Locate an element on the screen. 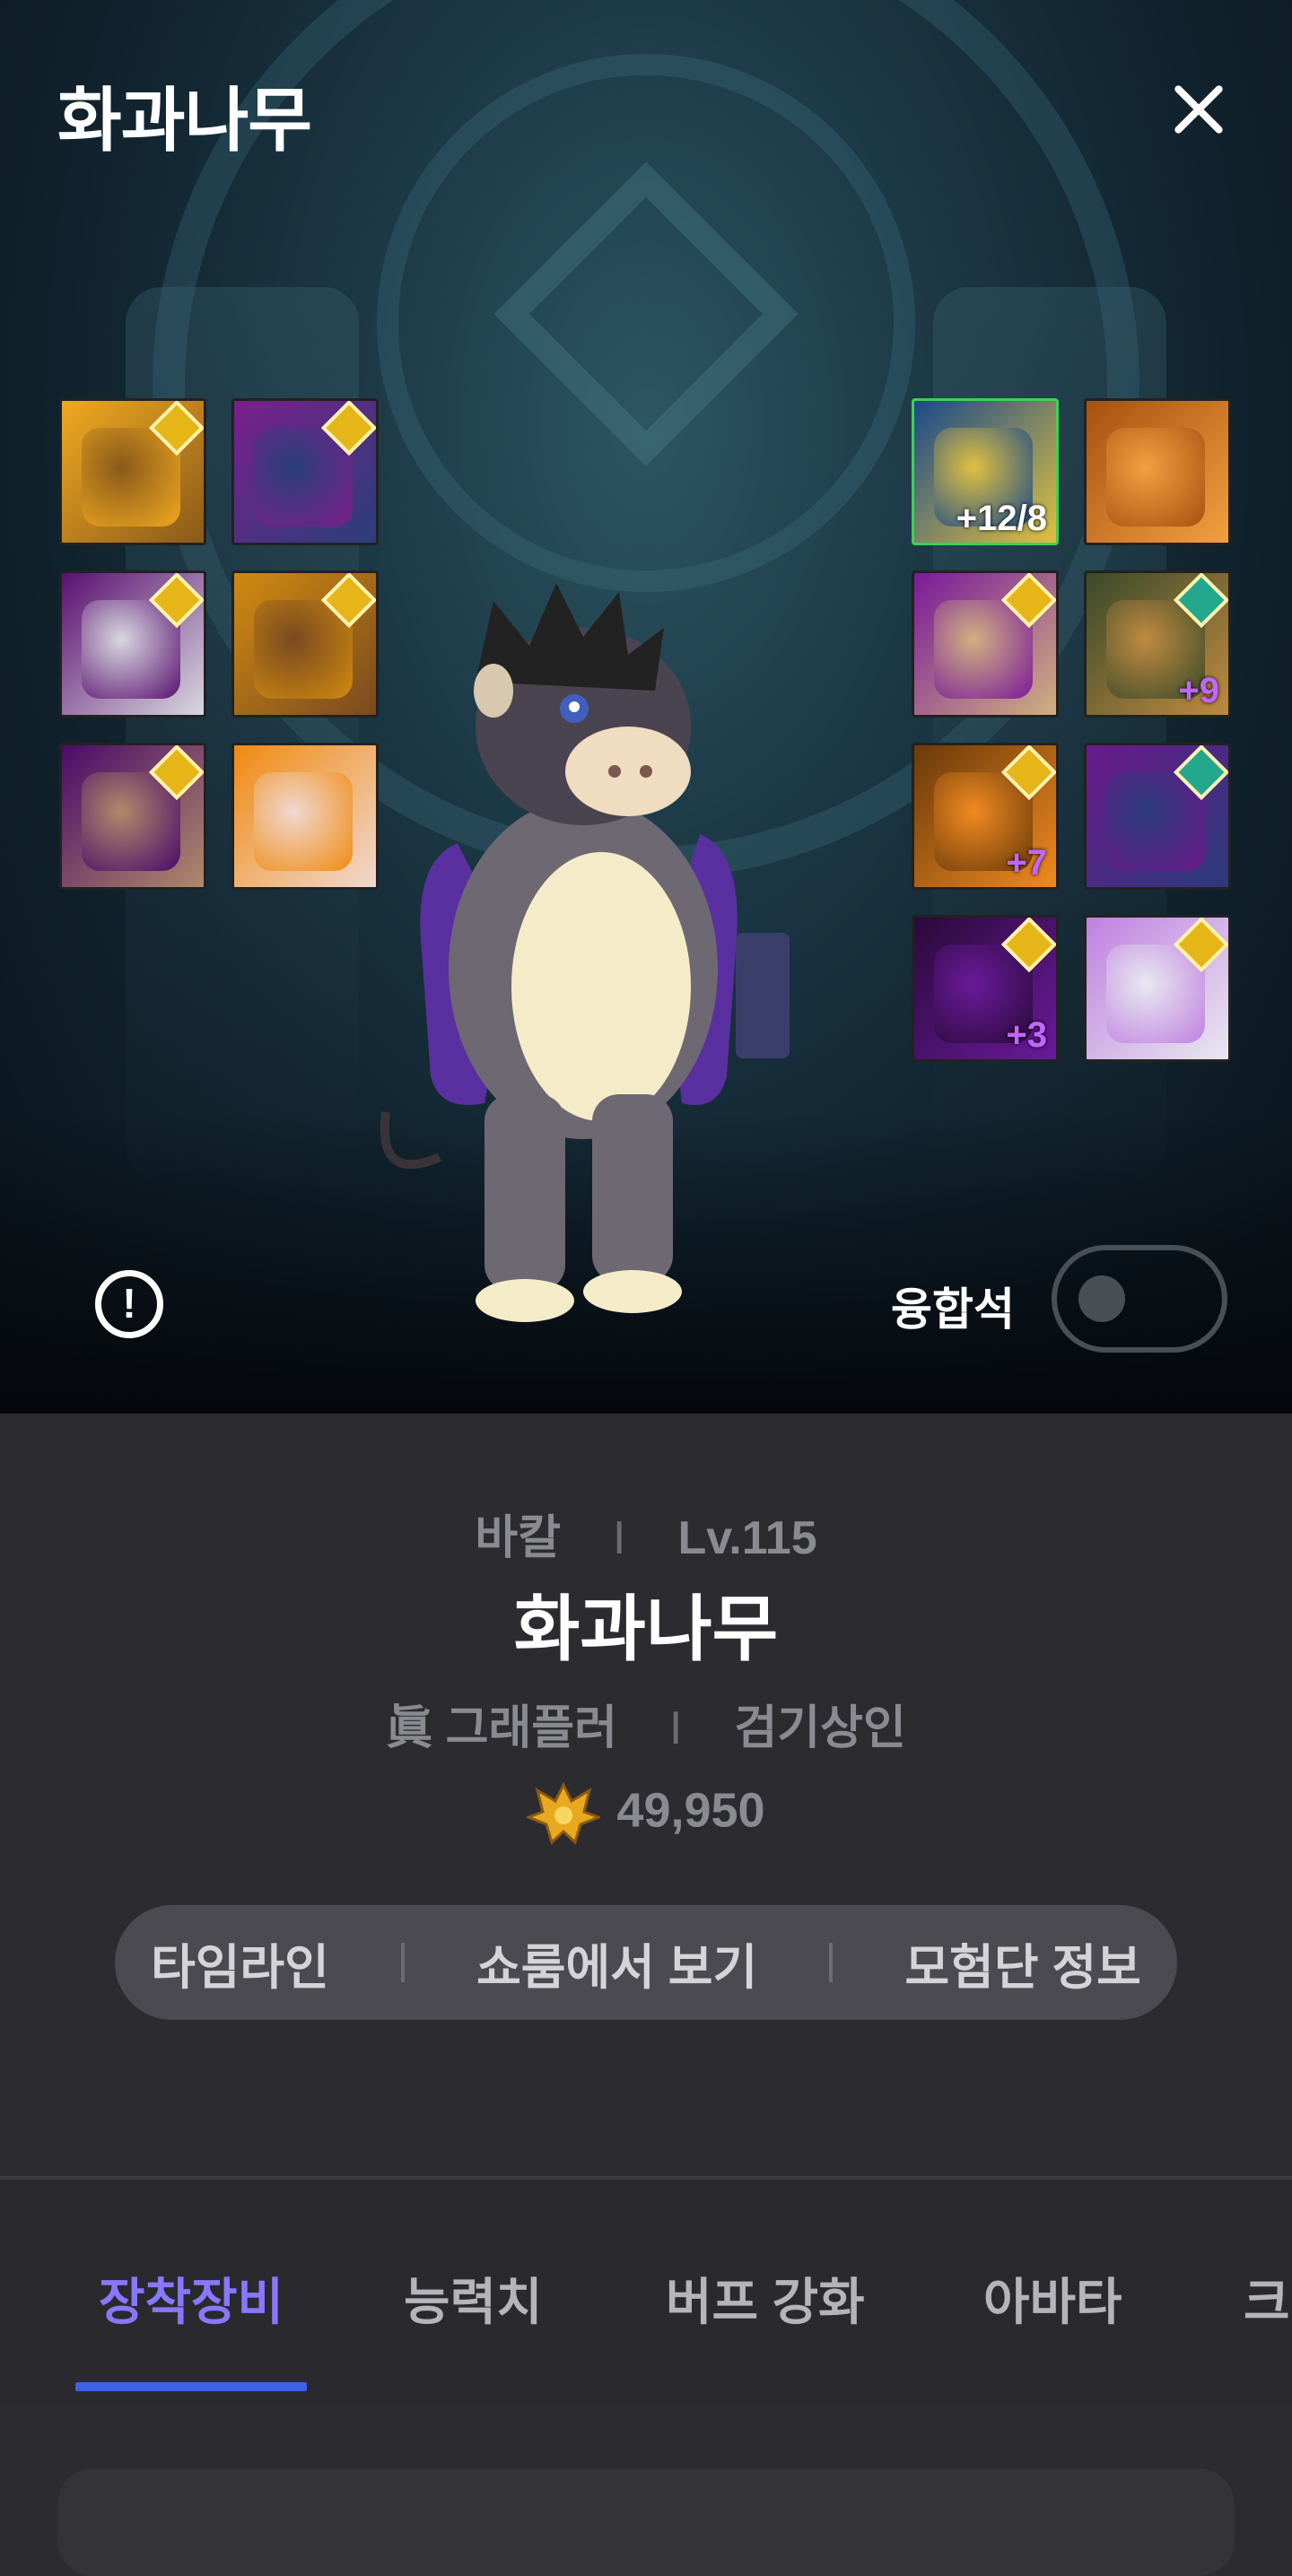 The image size is (1292, 2576). class-guild-line: 眞 그래플러 I 검기상인 is located at coordinates (646, 1723).